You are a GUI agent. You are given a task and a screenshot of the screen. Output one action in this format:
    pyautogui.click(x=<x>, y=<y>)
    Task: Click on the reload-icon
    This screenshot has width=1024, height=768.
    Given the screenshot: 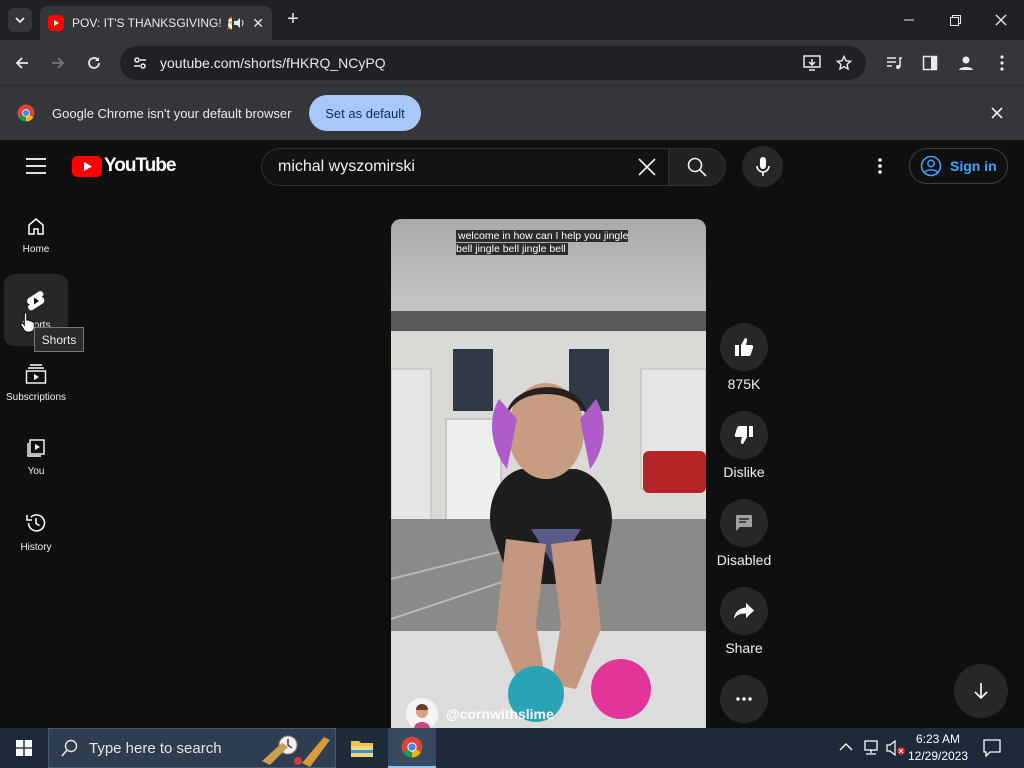 What is the action you would take?
    pyautogui.click(x=94, y=63)
    